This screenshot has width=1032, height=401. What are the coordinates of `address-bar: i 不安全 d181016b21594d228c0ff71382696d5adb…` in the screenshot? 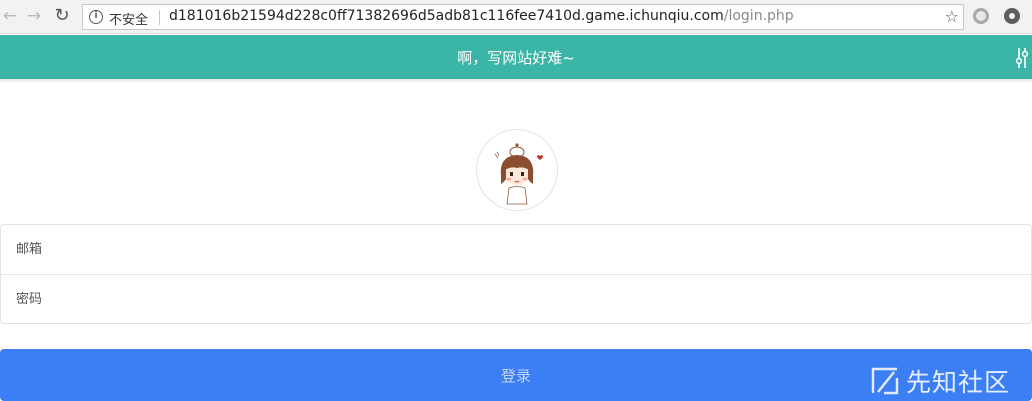 It's located at (523, 17).